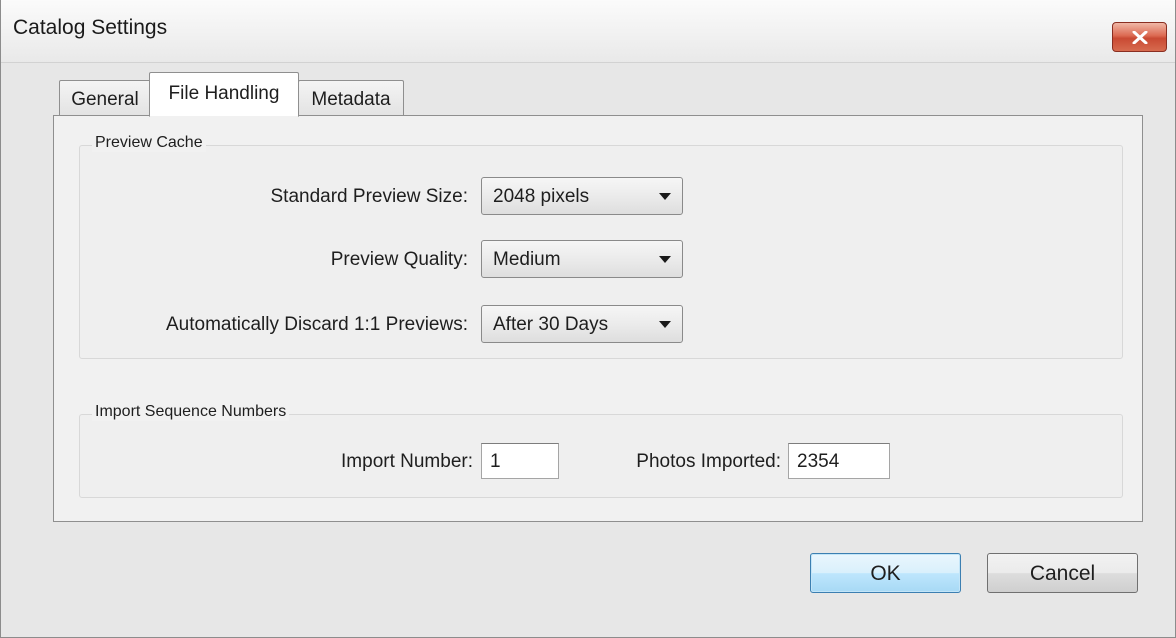 Image resolution: width=1176 pixels, height=638 pixels. Describe the element at coordinates (885, 573) in the screenshot. I see `ok-button: OK` at that location.